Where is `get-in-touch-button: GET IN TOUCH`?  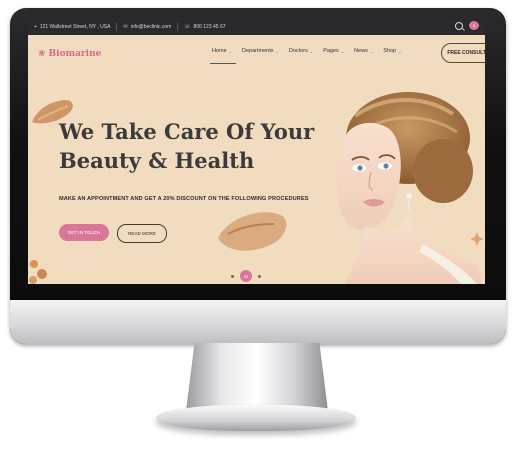
get-in-touch-button: GET IN TOUCH is located at coordinates (84, 232).